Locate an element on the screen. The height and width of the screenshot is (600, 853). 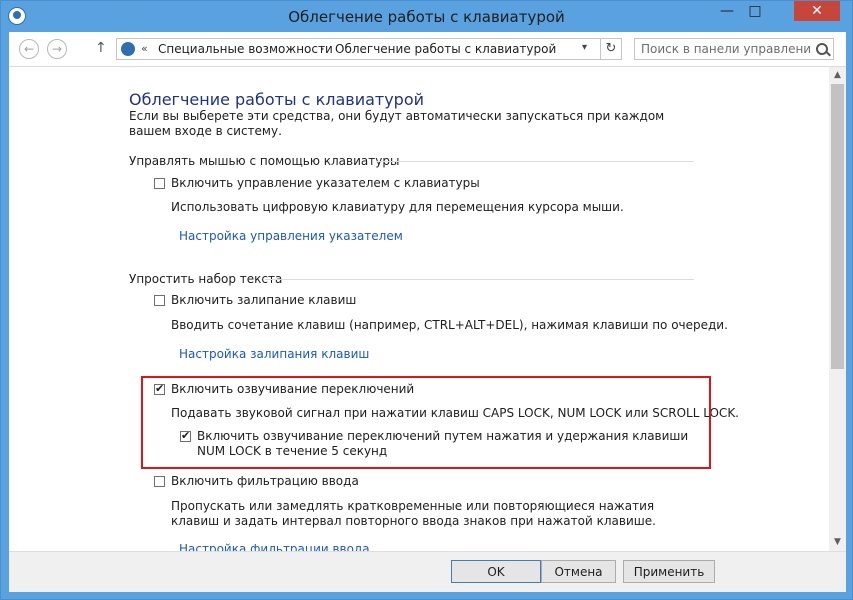
search-box is located at coordinates (734, 49).